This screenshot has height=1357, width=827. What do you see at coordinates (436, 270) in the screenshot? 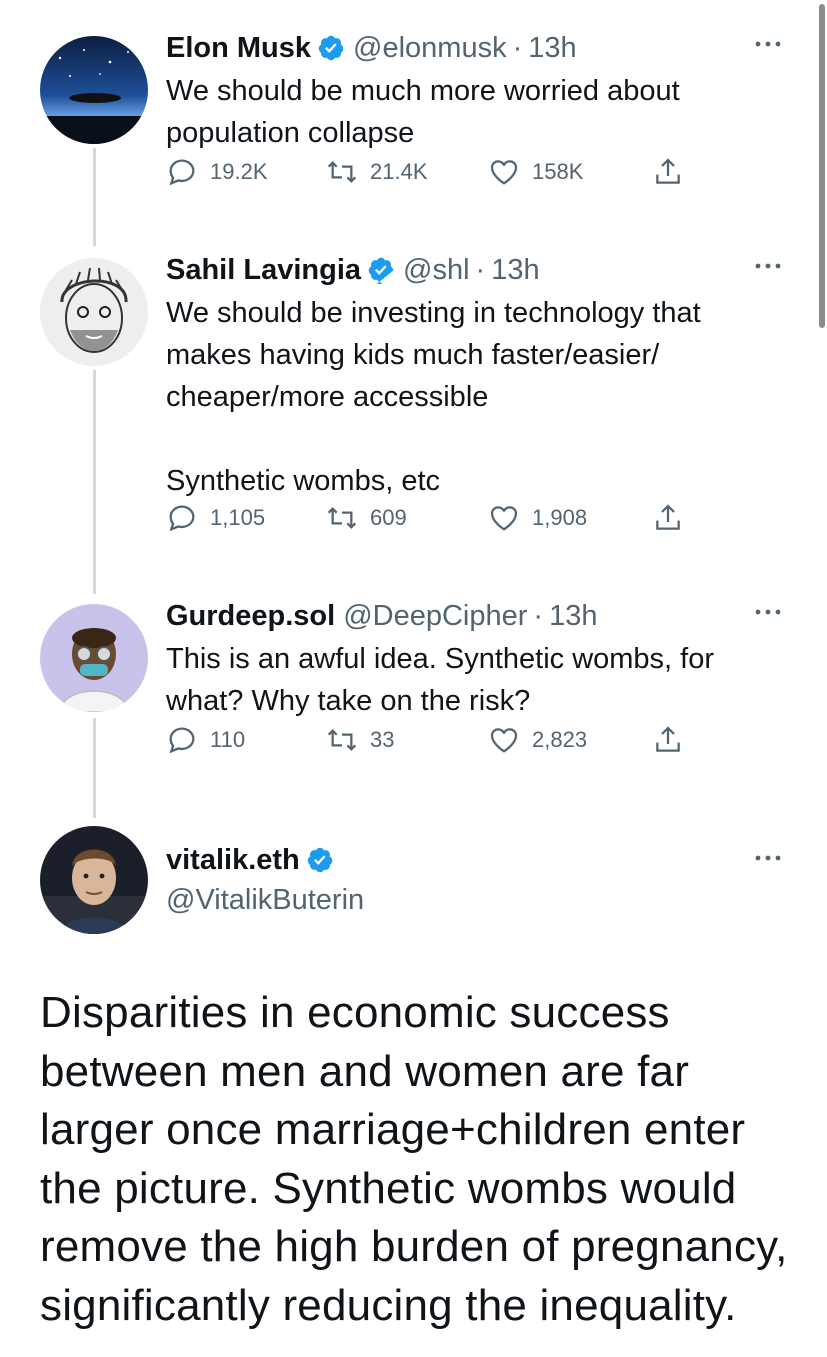
I see `author-handle: @shl` at bounding box center [436, 270].